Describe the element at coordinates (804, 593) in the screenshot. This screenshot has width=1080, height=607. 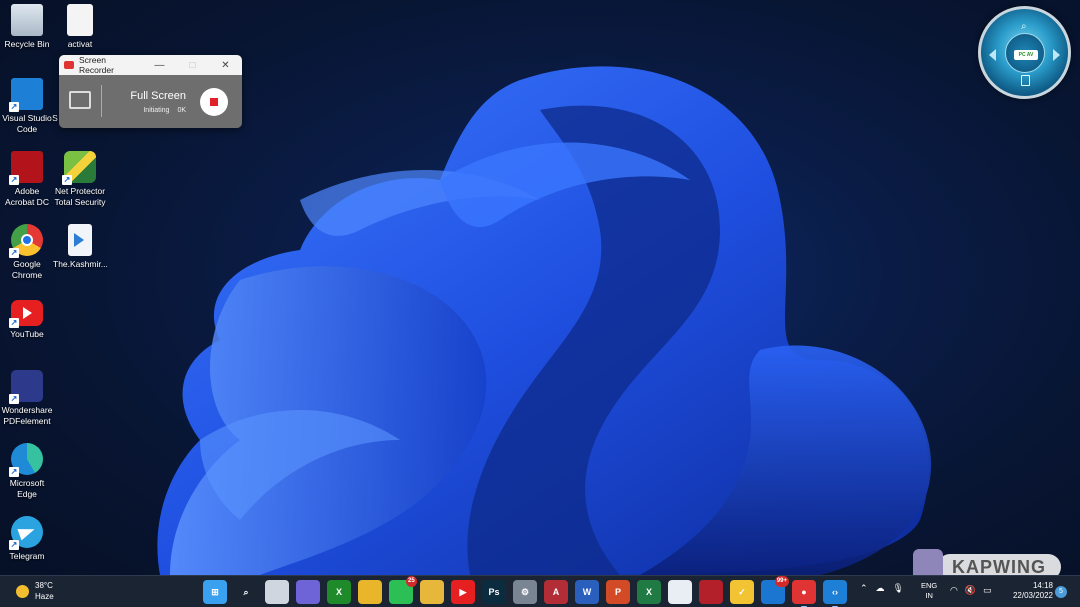
I see `screen-recorder-icon: ●` at that location.